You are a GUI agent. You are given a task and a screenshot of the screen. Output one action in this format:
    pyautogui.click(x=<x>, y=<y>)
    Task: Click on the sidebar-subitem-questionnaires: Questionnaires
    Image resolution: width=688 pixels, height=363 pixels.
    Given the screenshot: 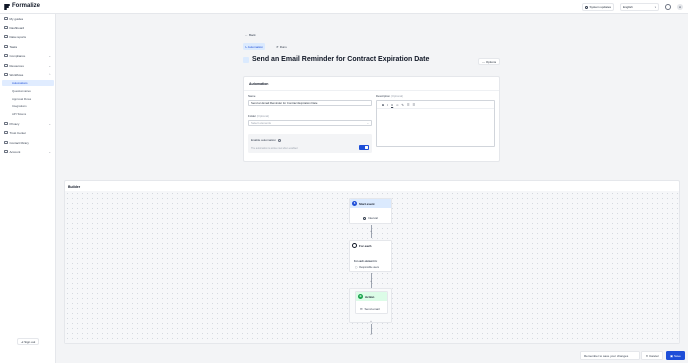 What is the action you would take?
    pyautogui.click(x=28, y=91)
    